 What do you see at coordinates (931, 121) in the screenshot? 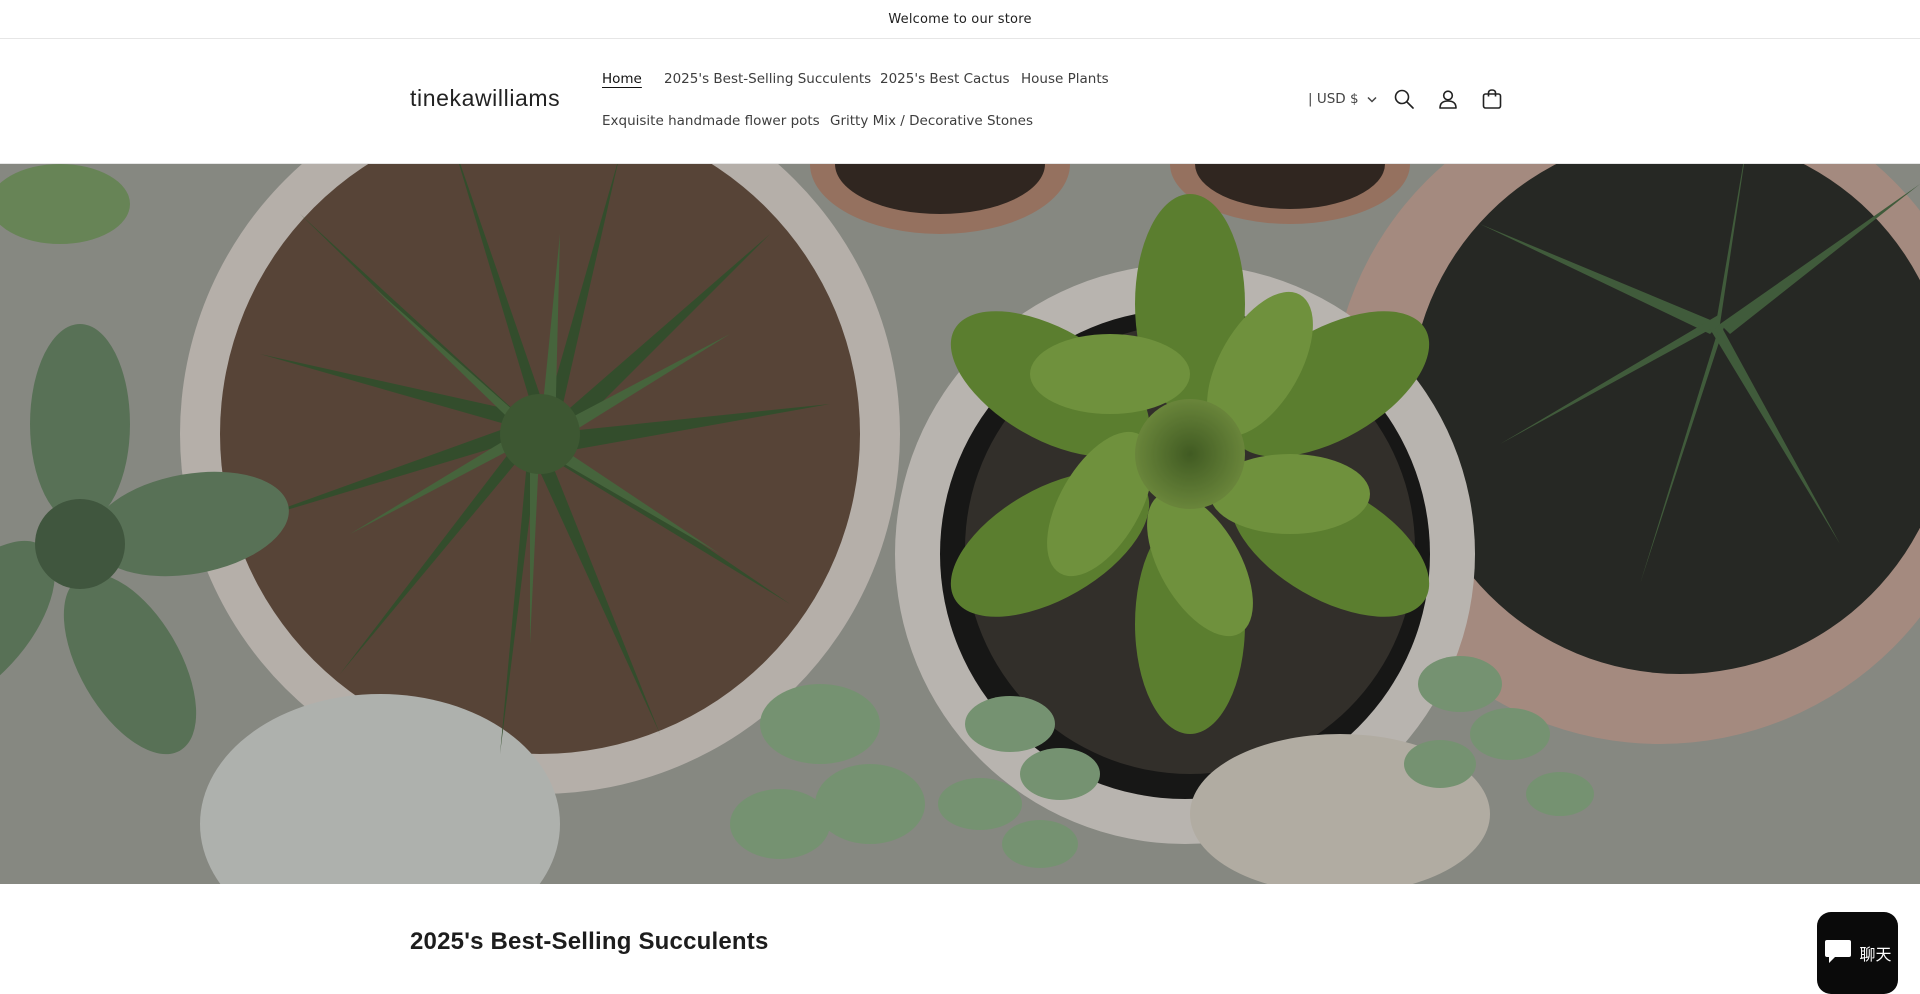
I see `nav-item-gritty-mix: Gritty Mix / Decorative Stones` at bounding box center [931, 121].